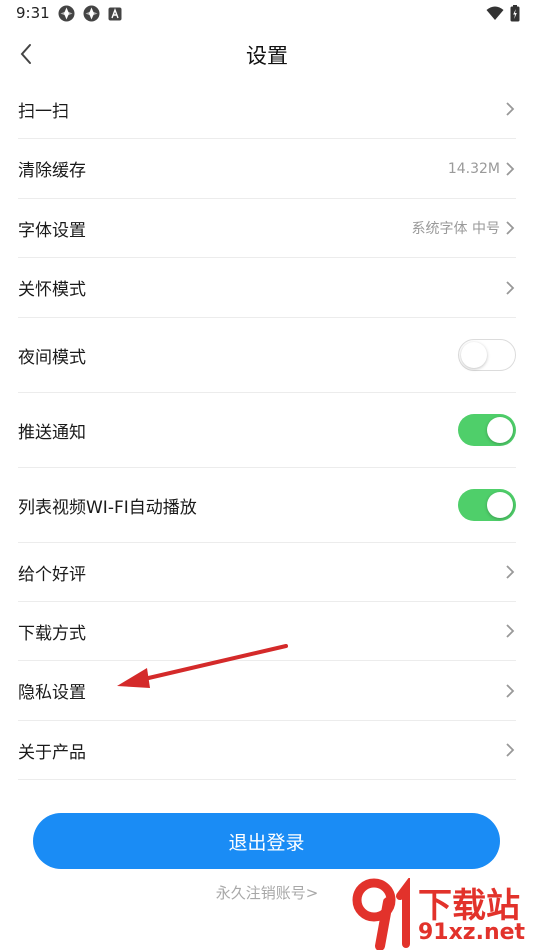  Describe the element at coordinates (52, 633) in the screenshot. I see `settings-item-label: 下载方式` at that location.